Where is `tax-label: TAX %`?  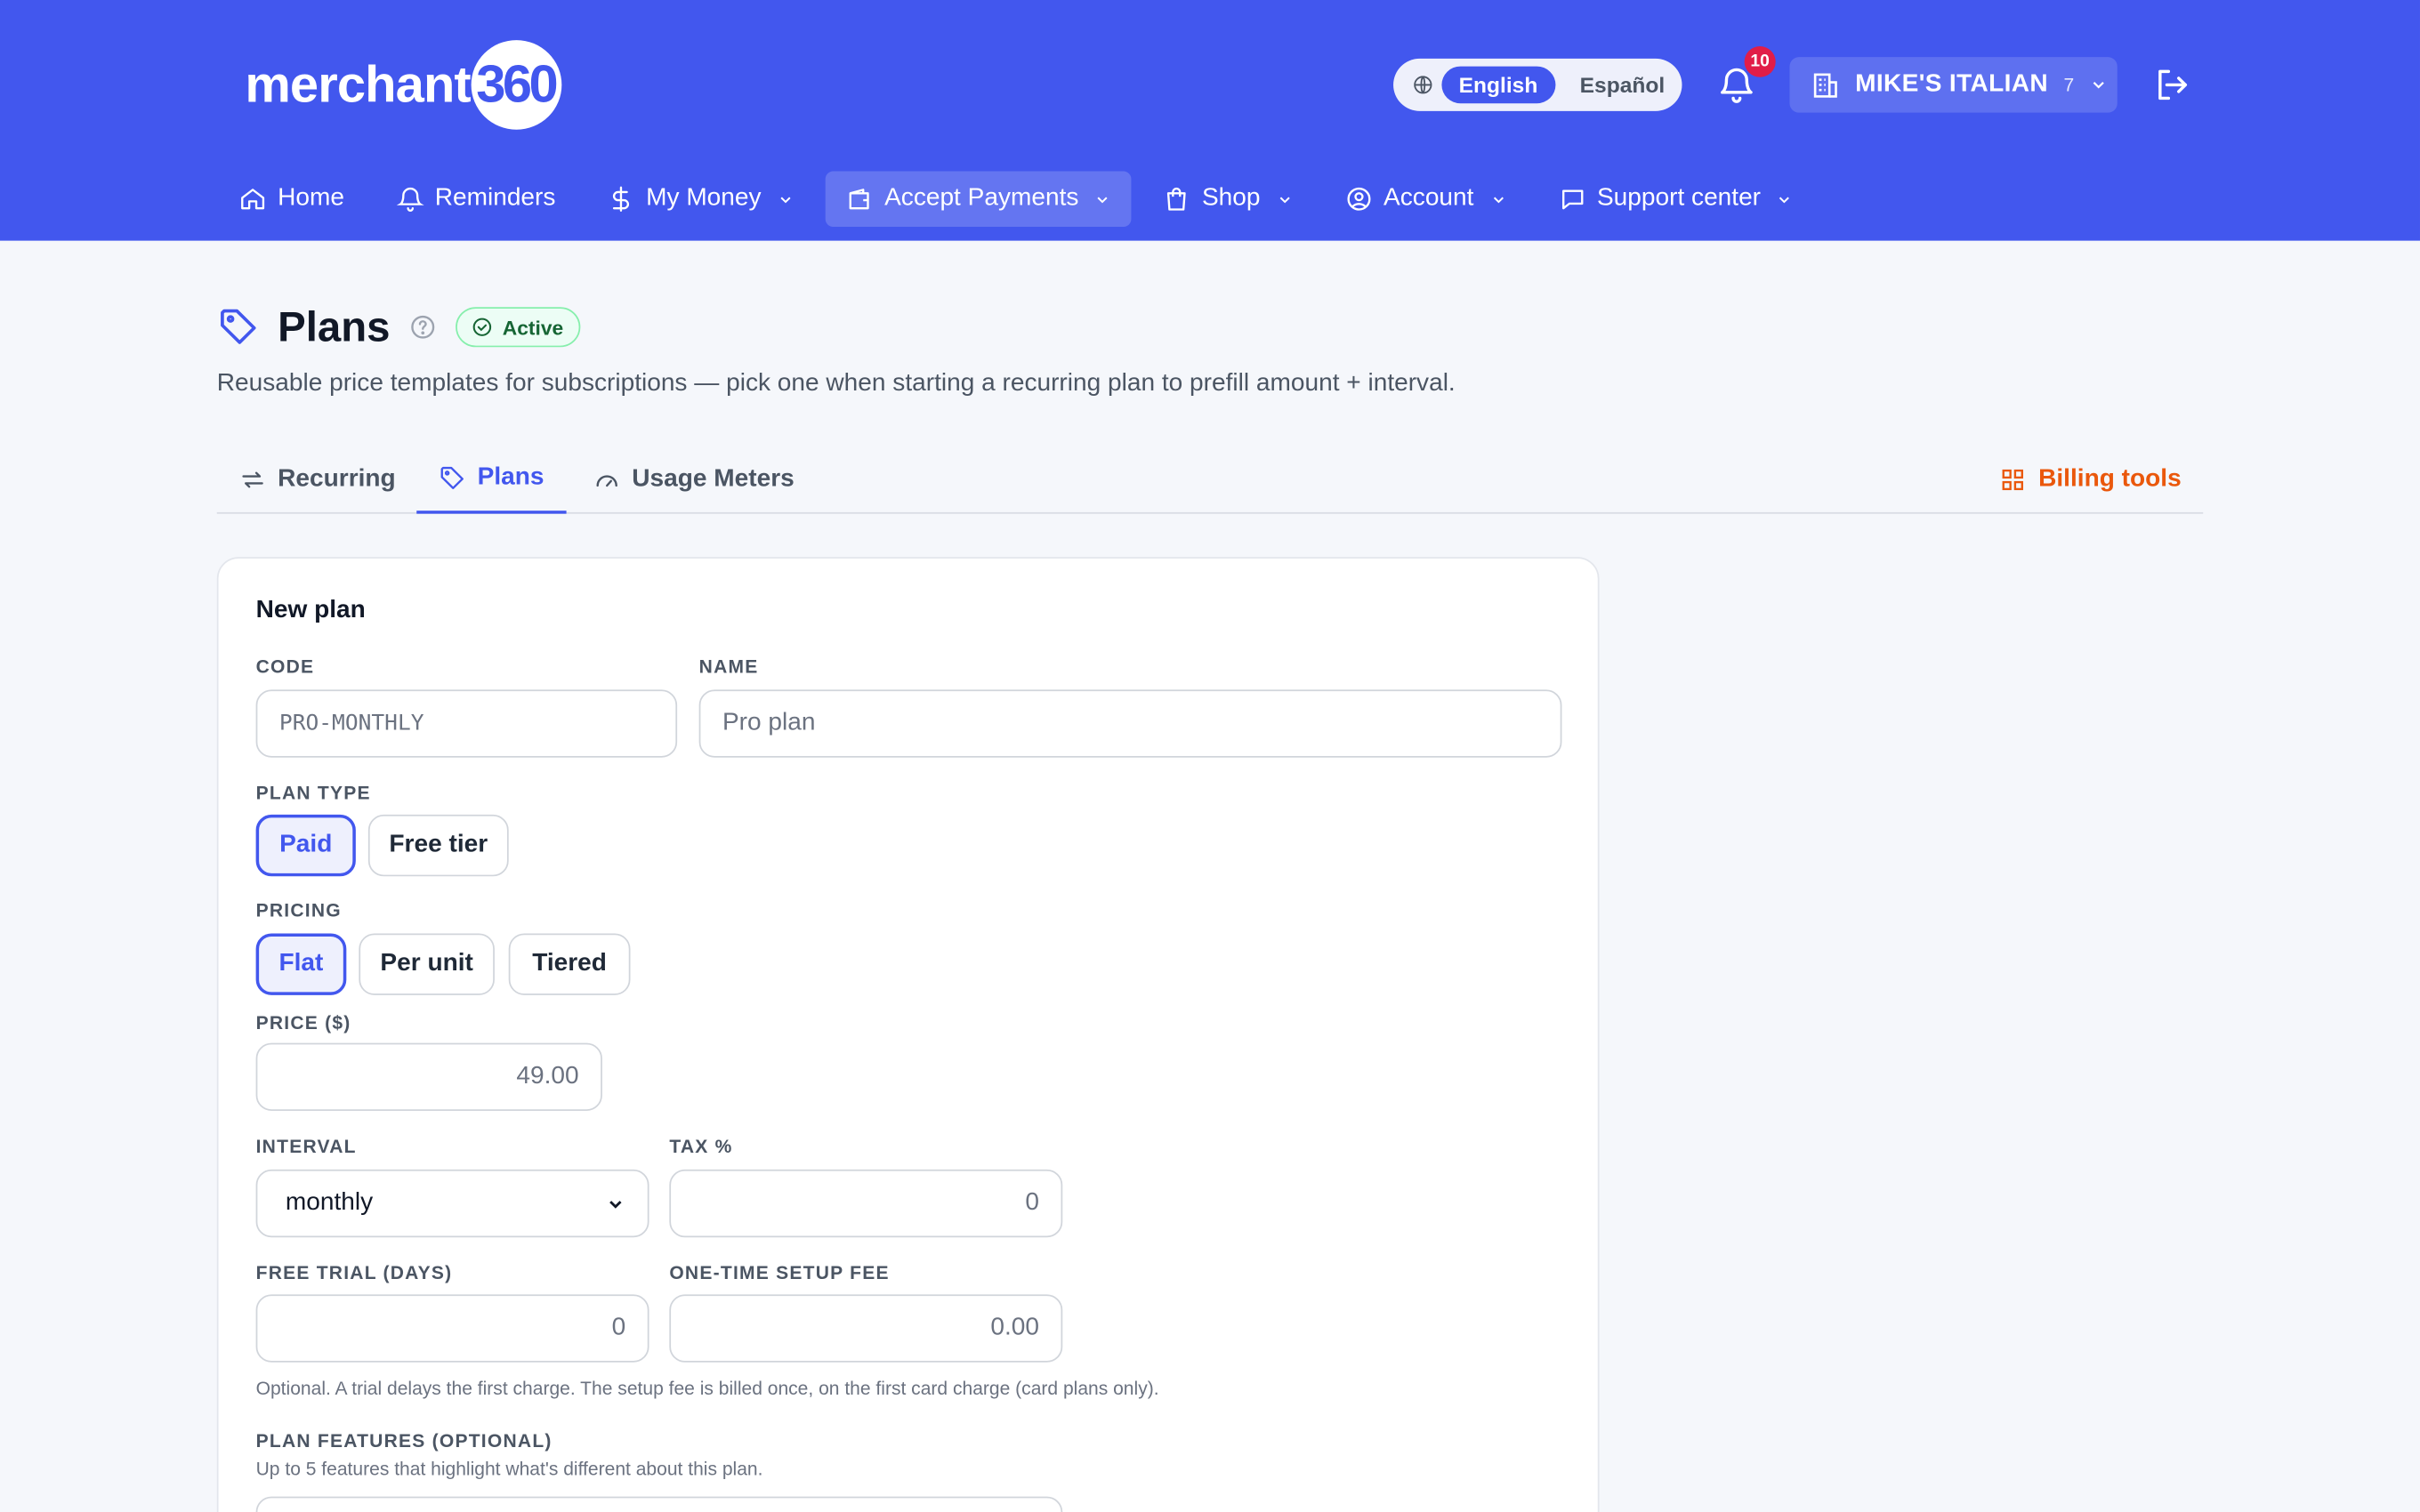 tax-label: TAX % is located at coordinates (701, 1146).